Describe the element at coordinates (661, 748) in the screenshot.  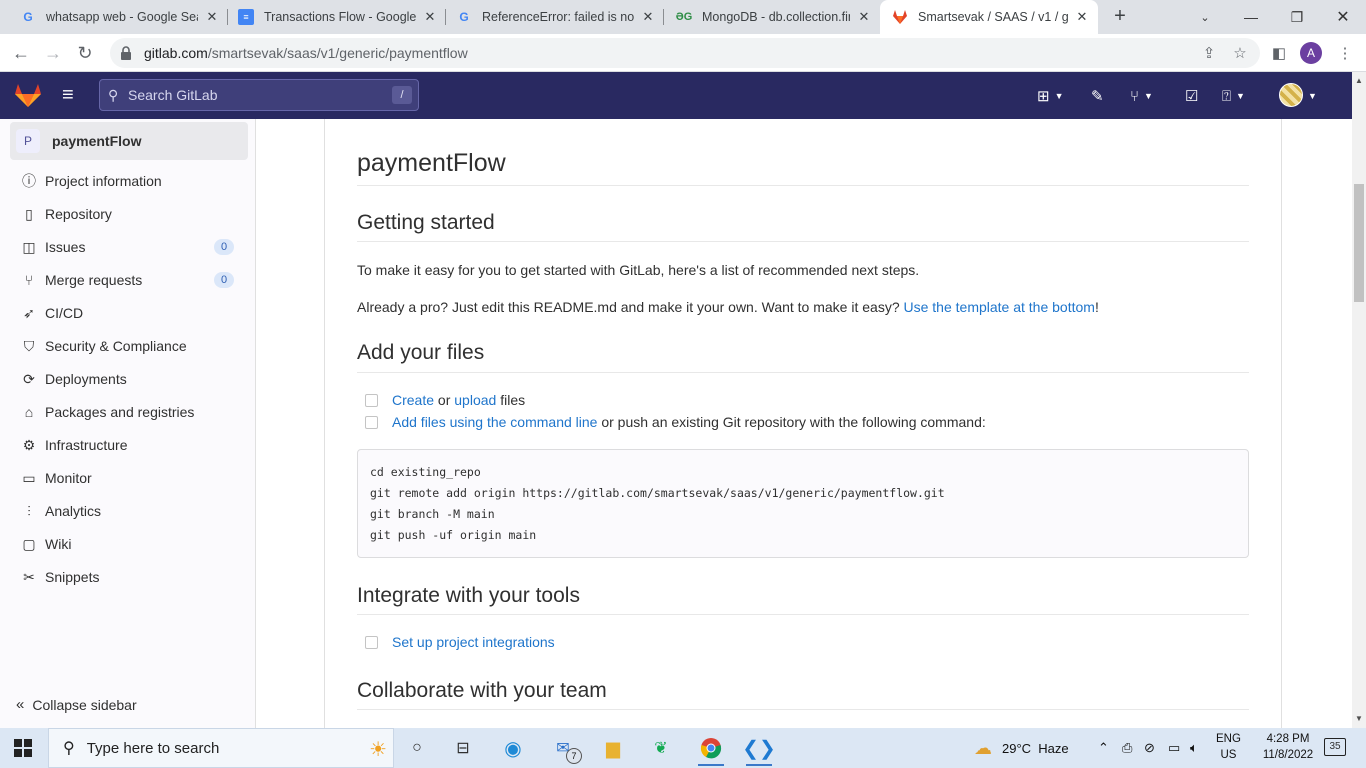
I see `mongodb-compass-icon: ❦` at that location.